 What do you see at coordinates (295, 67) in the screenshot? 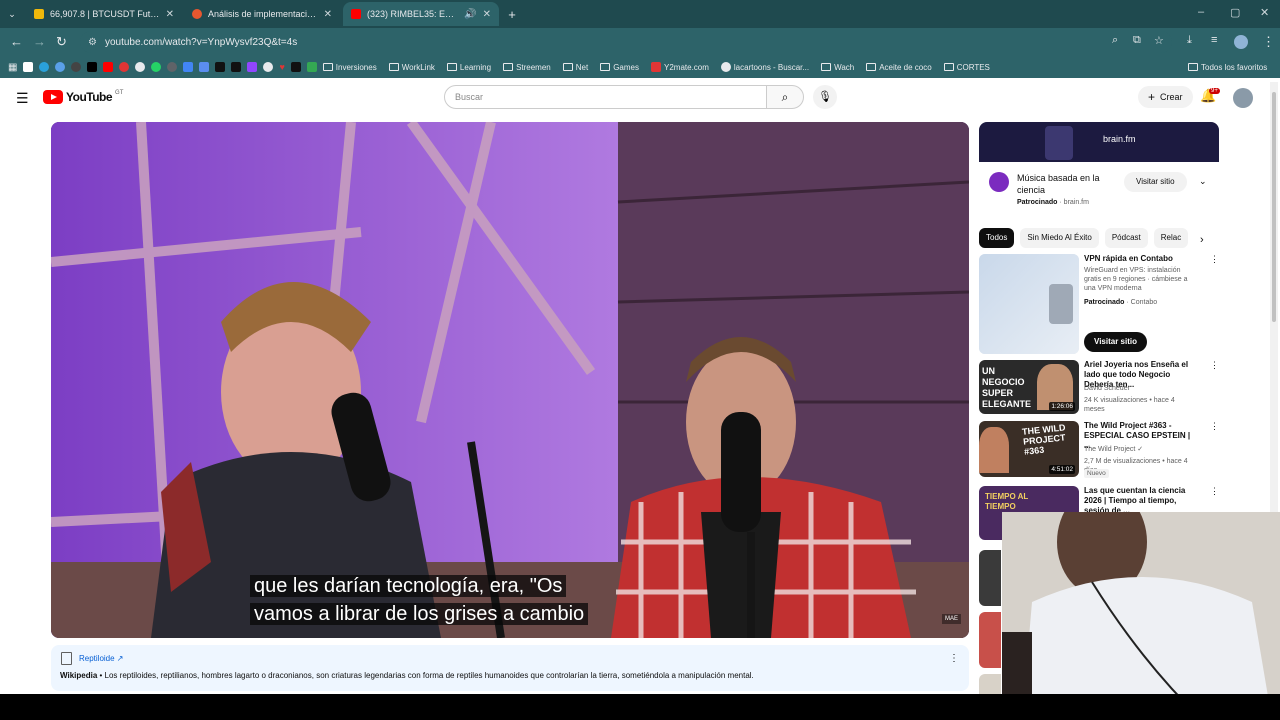
I see `shield-icon` at bounding box center [295, 67].